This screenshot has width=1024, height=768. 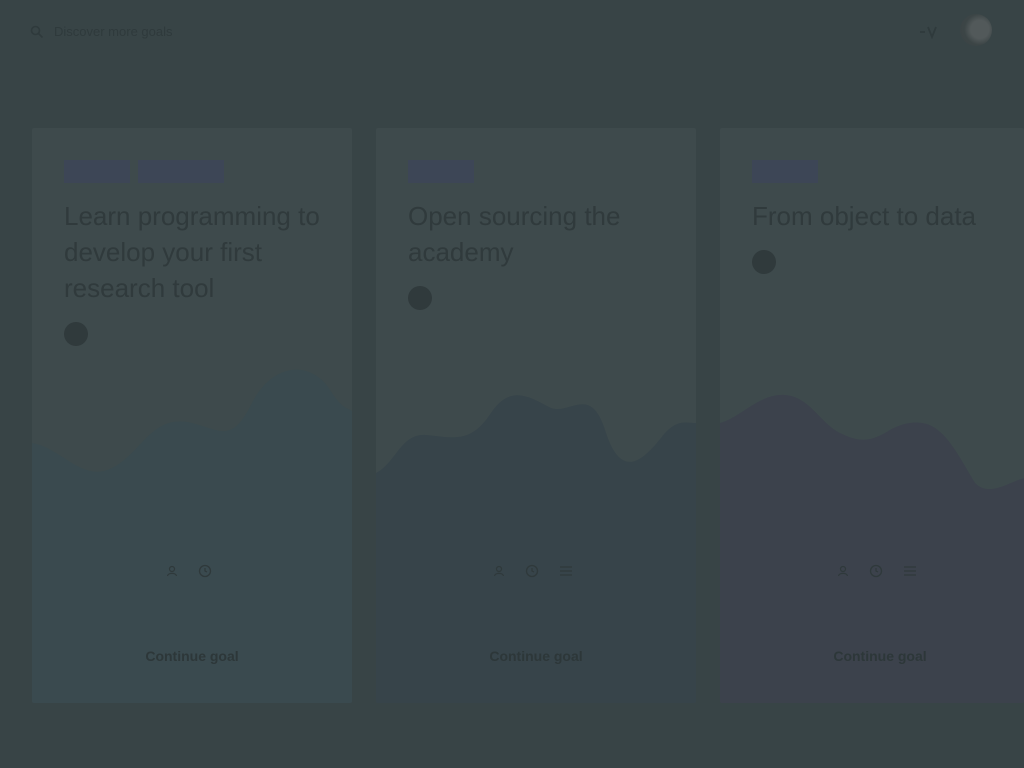 What do you see at coordinates (882, 216) in the screenshot?
I see `goal-title: From object to data` at bounding box center [882, 216].